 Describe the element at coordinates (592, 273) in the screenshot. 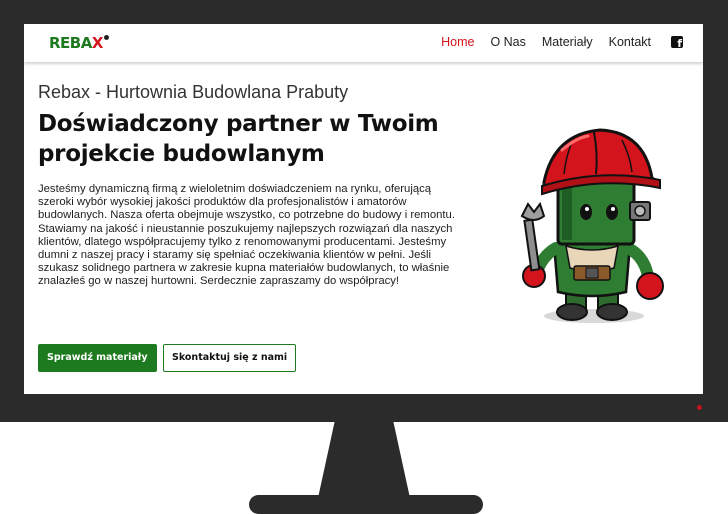

I see `mascot-buckle` at that location.